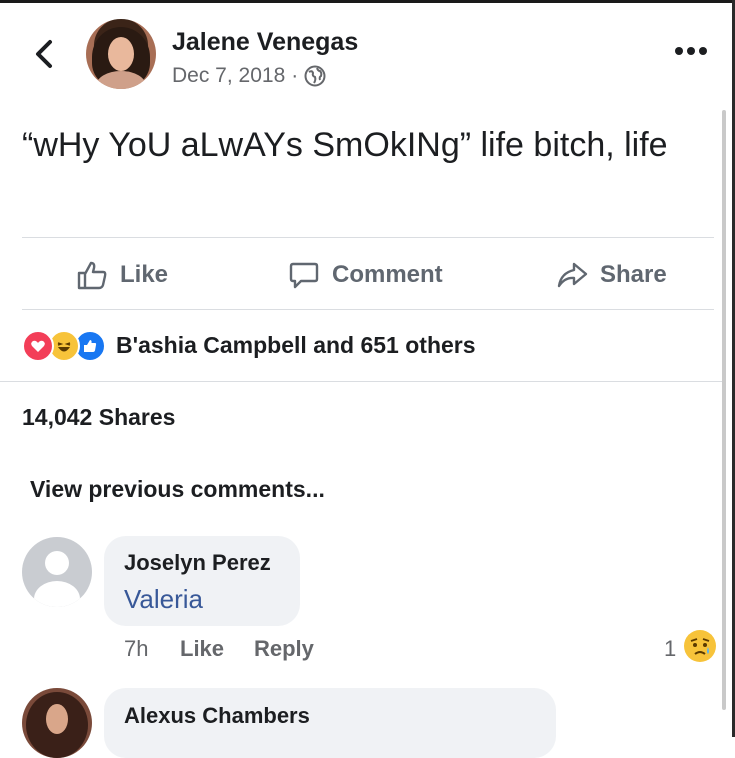 This screenshot has width=735, height=758. I want to click on window-top-edge, so click(367, 1).